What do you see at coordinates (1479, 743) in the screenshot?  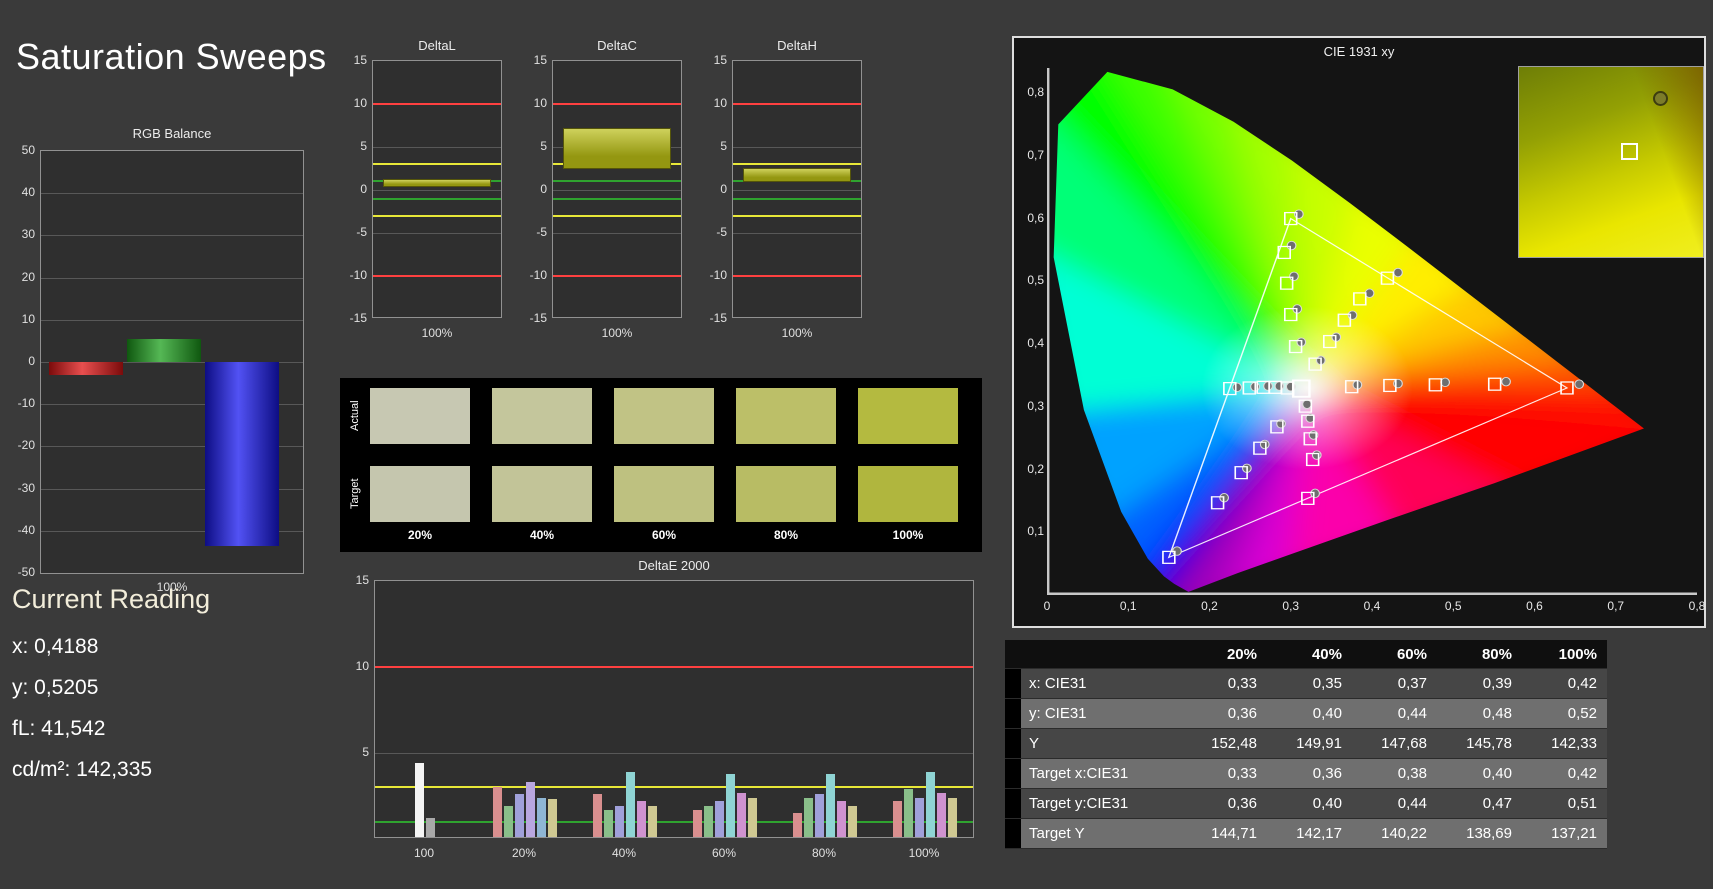 I see `table-cell: 145,78` at bounding box center [1479, 743].